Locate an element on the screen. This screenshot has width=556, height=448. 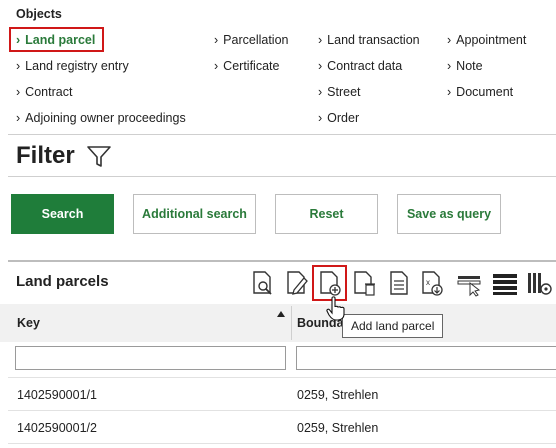
object-link-land-registry-entry: › Land registry entry is located at coordinates (72, 66).